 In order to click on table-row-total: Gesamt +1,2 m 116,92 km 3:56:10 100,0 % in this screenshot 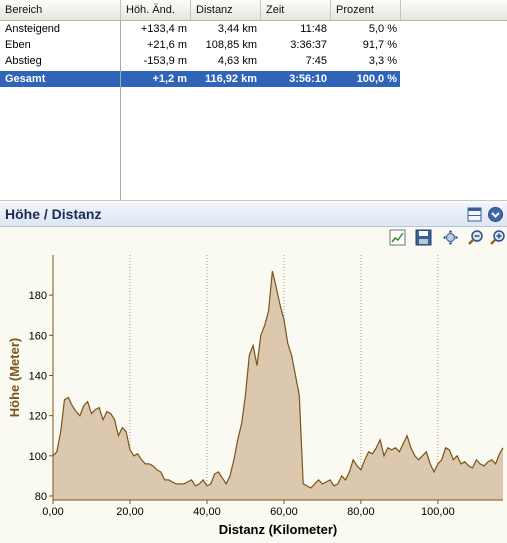, I will do `click(200, 79)`.